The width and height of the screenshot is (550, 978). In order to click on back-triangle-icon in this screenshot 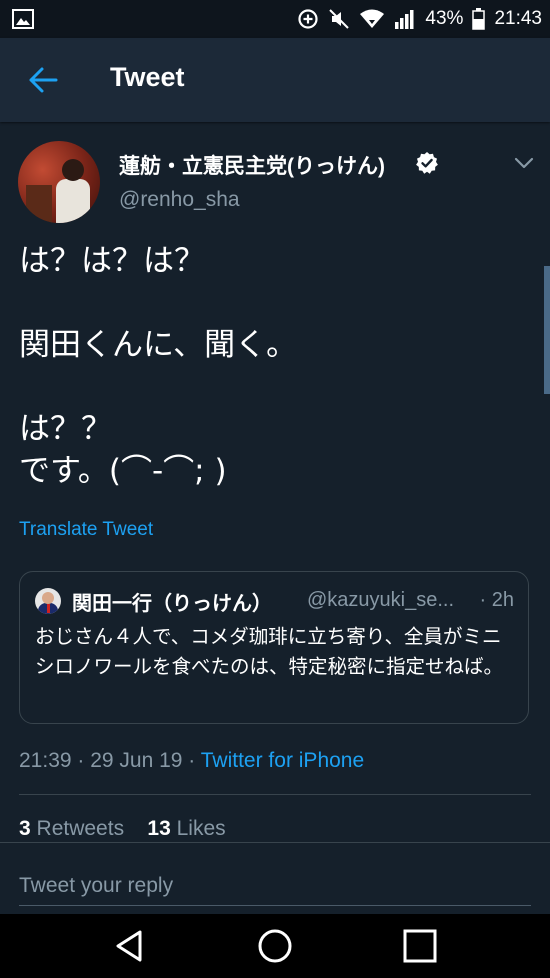, I will do `click(130, 946)`.